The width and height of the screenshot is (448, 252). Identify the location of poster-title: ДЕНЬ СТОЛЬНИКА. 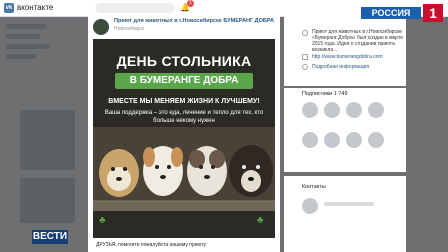
(184, 61).